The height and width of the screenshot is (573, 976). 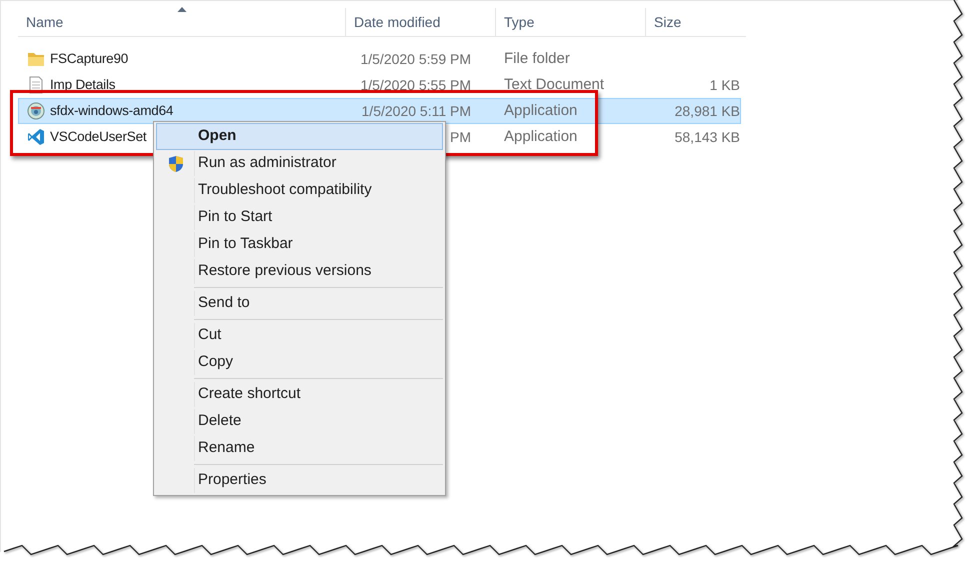 What do you see at coordinates (226, 448) in the screenshot?
I see `menu-label: Rename` at bounding box center [226, 448].